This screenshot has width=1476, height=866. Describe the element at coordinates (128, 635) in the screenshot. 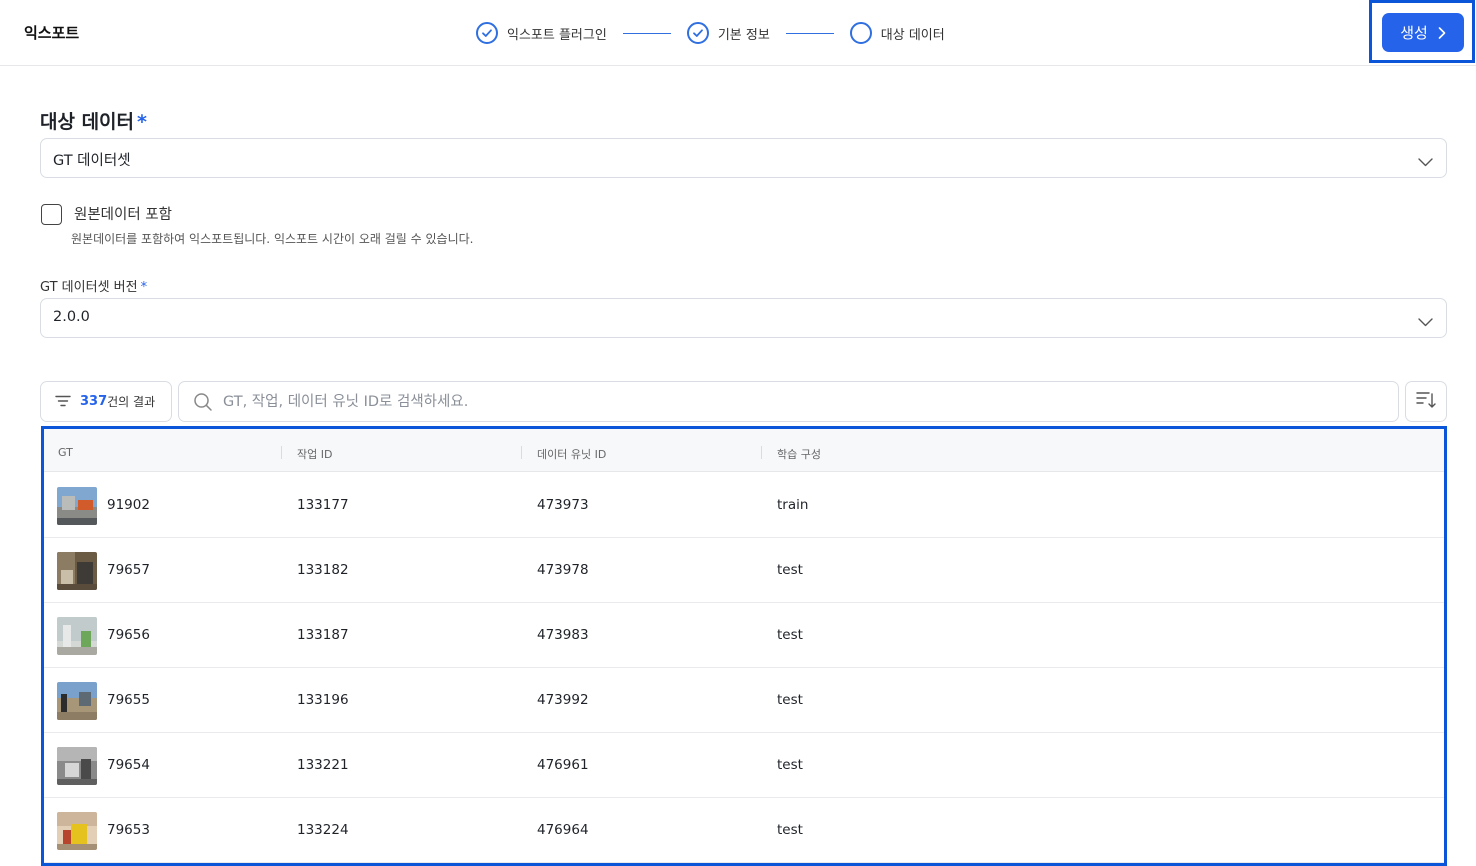

I see `gt-id: 79656` at that location.